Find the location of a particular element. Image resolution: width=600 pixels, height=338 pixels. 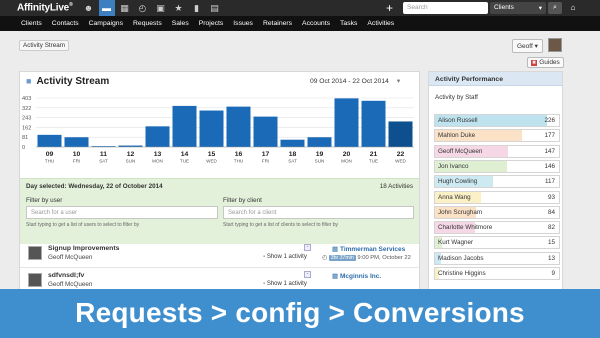

staff-name: Mahlon Duke is located at coordinates (457, 136).